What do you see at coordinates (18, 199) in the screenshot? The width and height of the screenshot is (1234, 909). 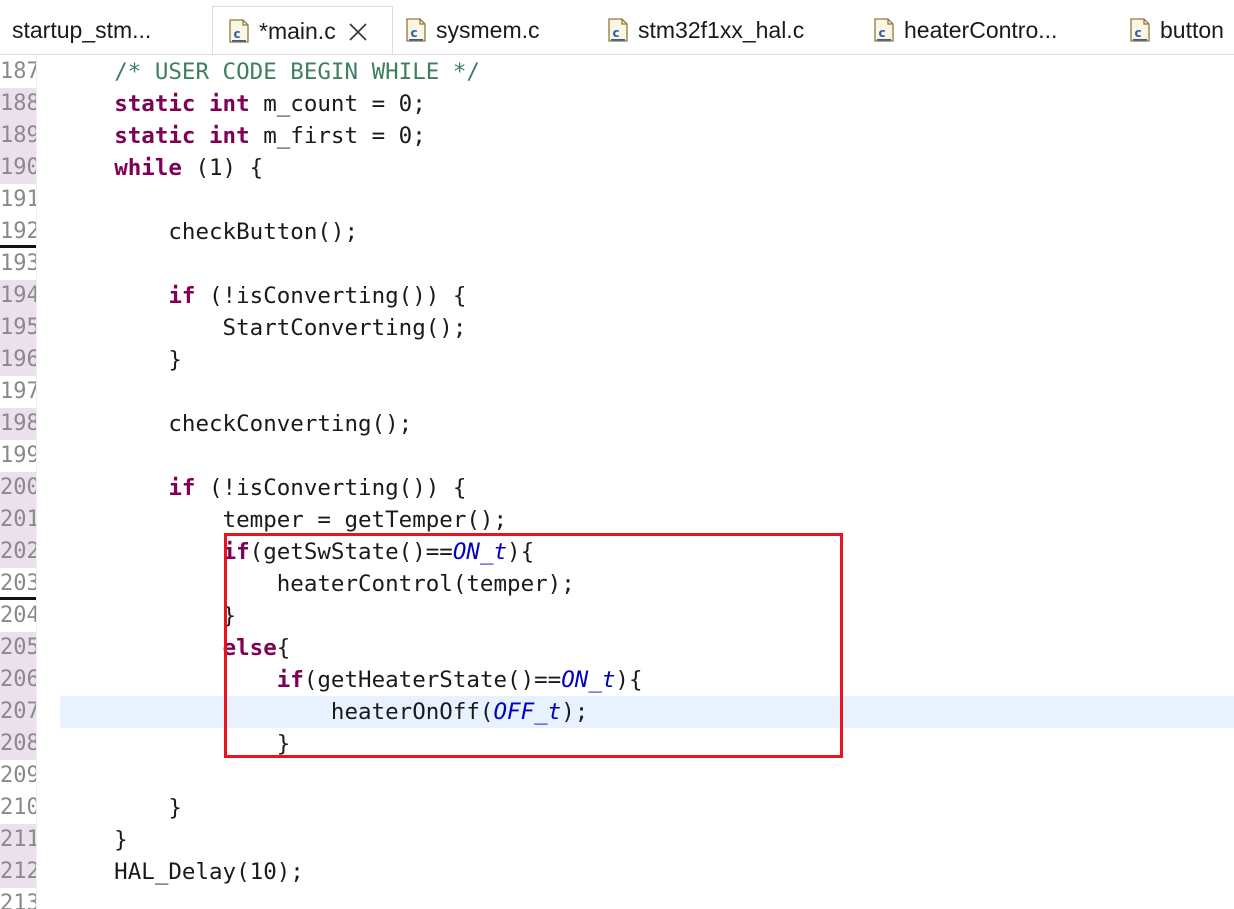 I see `line-number: 191` at bounding box center [18, 199].